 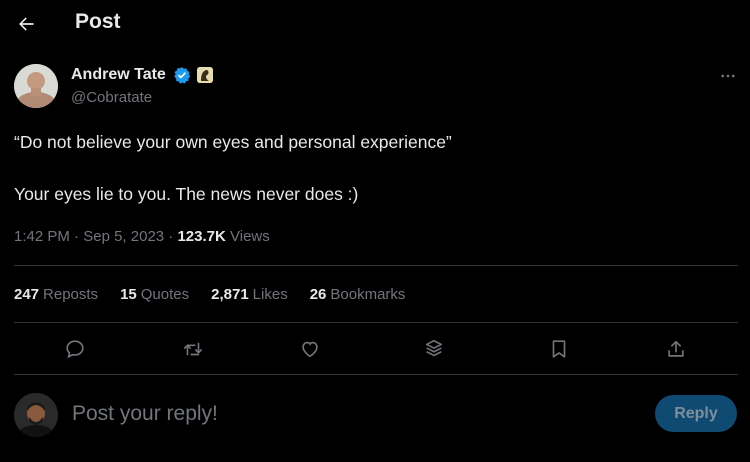 I want to click on repost-button, so click(x=193, y=349).